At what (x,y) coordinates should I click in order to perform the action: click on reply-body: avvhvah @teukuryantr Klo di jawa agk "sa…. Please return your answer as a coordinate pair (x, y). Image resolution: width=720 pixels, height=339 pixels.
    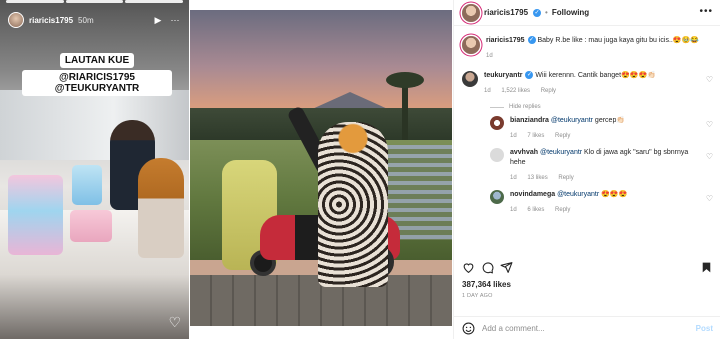
    Looking at the image, I should click on (611, 165).